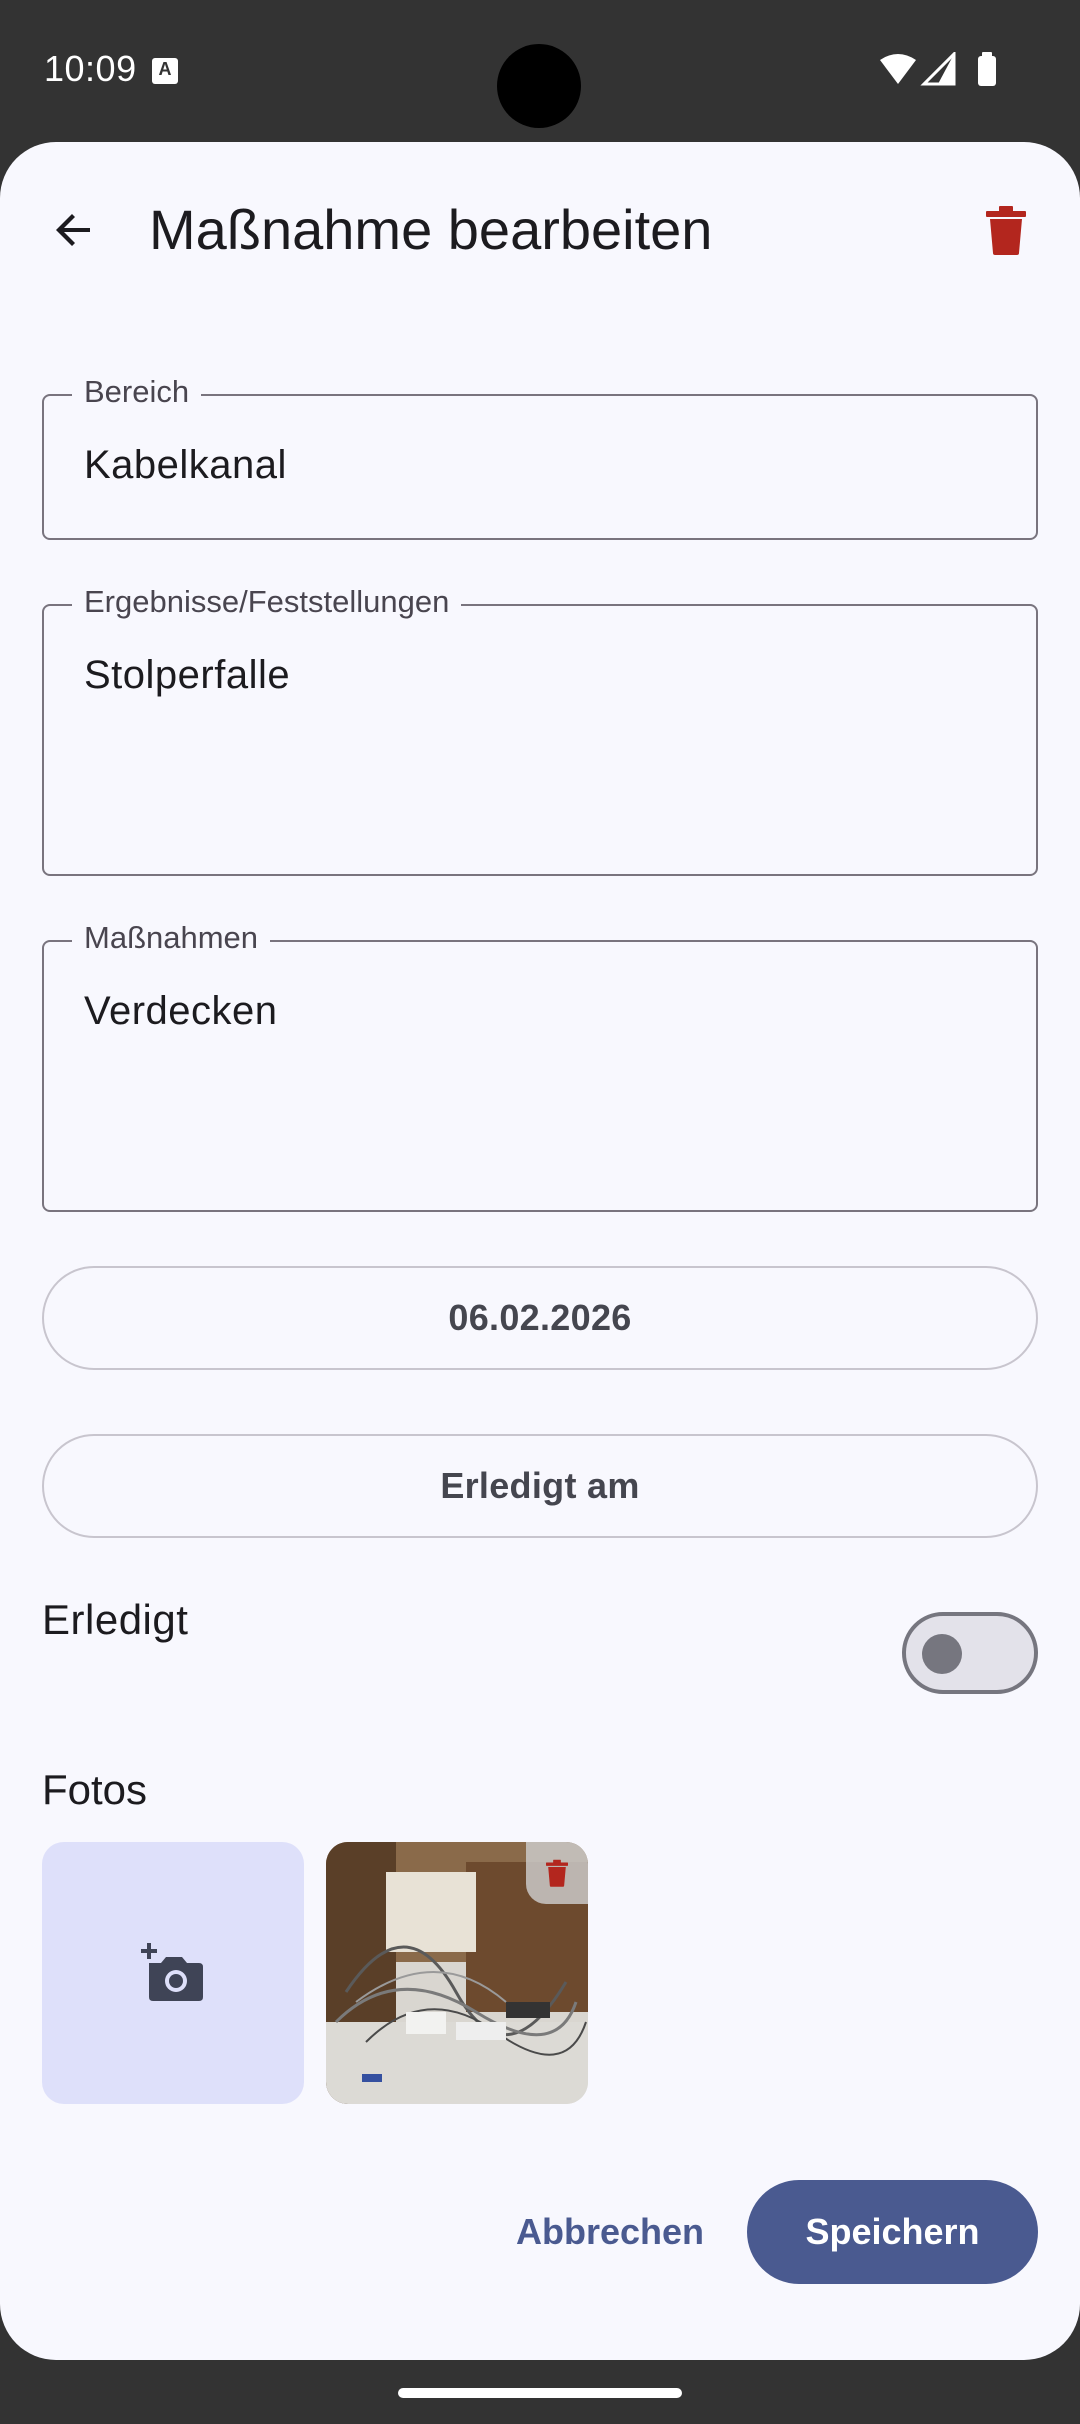 The width and height of the screenshot is (1080, 2424). What do you see at coordinates (457, 1973) in the screenshot?
I see `photo-thumbnail` at bounding box center [457, 1973].